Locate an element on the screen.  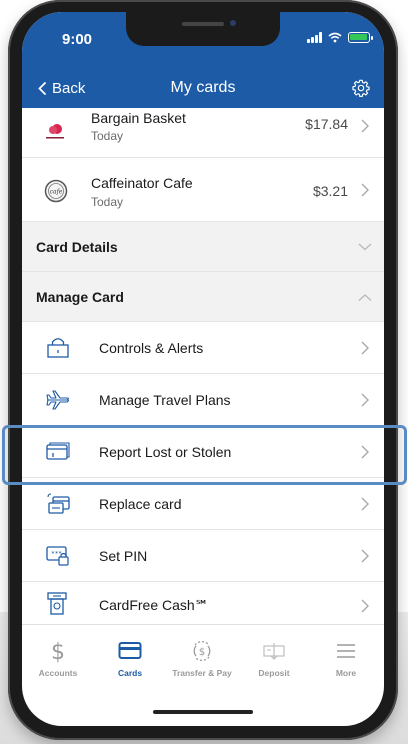
tab-label: Accounts is located at coordinates (58, 673).